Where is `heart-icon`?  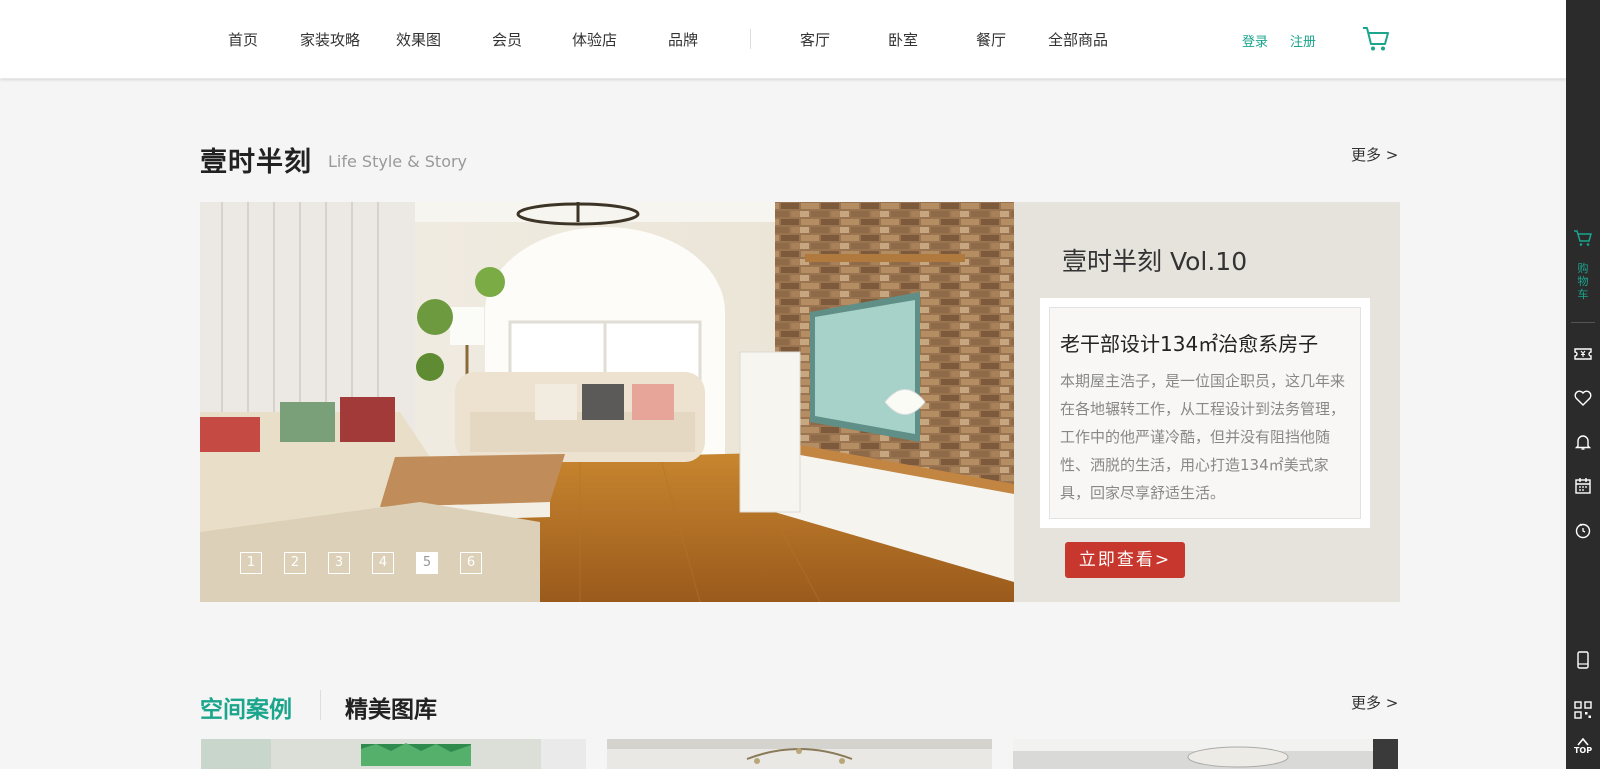 heart-icon is located at coordinates (1583, 398).